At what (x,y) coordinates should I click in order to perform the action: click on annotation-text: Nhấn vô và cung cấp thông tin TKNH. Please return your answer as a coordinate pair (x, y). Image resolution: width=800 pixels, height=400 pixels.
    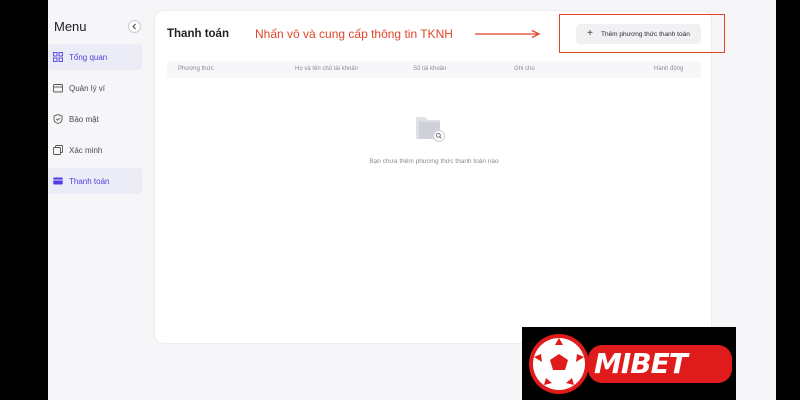
    Looking at the image, I should click on (354, 34).